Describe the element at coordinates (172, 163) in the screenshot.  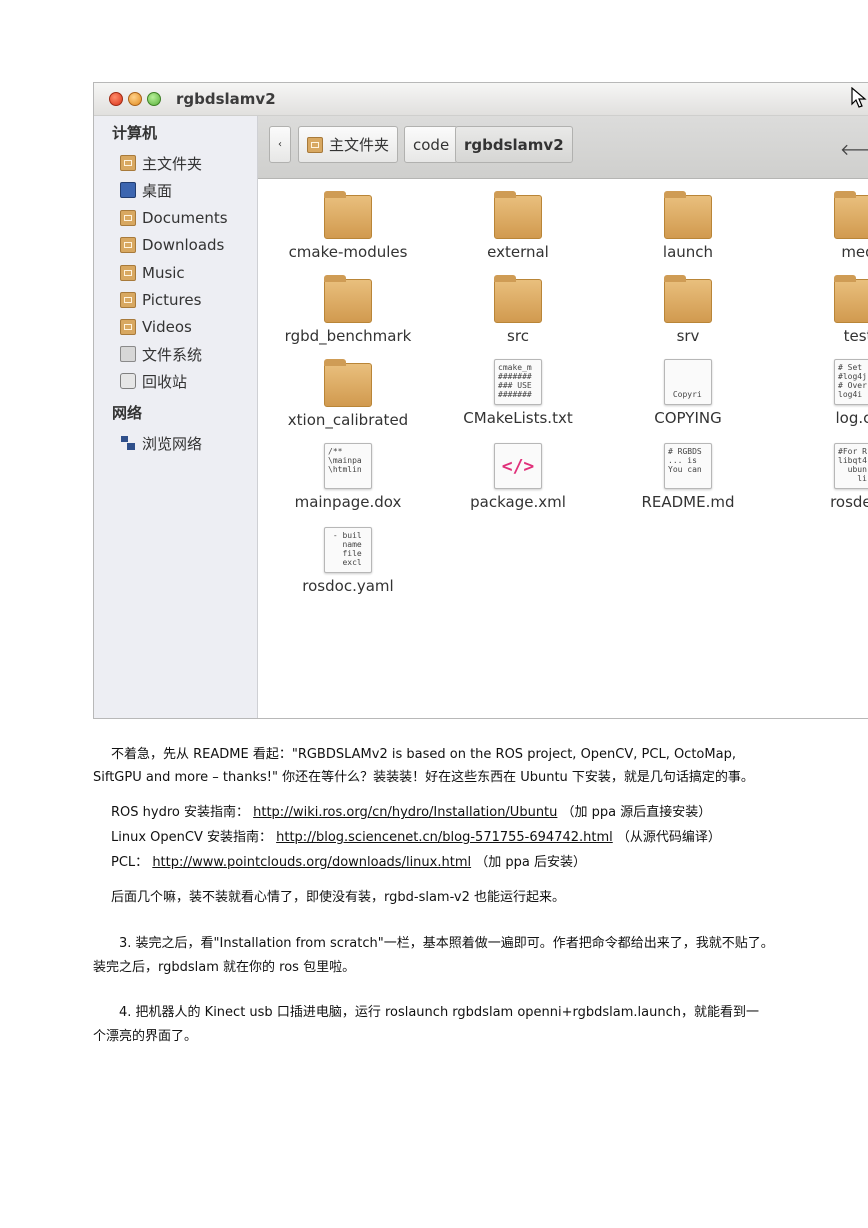
I see `sidebar-item-label: 主文件夹` at that location.